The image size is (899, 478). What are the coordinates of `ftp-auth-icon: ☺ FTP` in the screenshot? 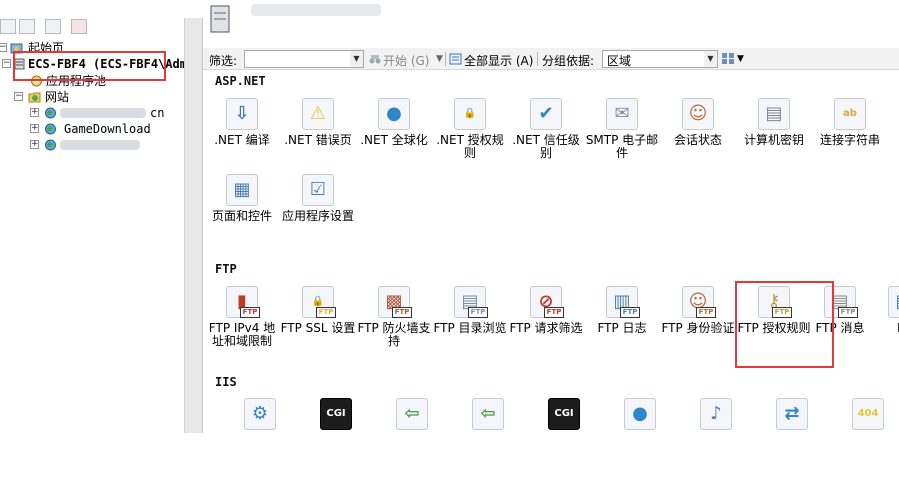 It's located at (699, 302).